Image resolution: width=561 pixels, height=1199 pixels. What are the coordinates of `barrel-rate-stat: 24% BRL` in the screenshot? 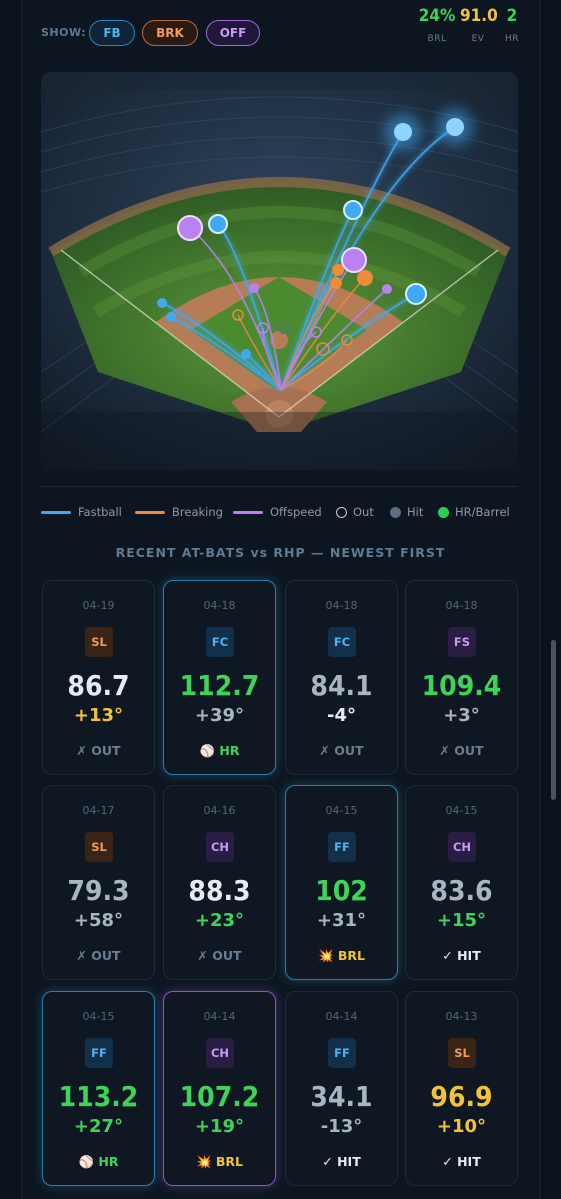 It's located at (437, 25).